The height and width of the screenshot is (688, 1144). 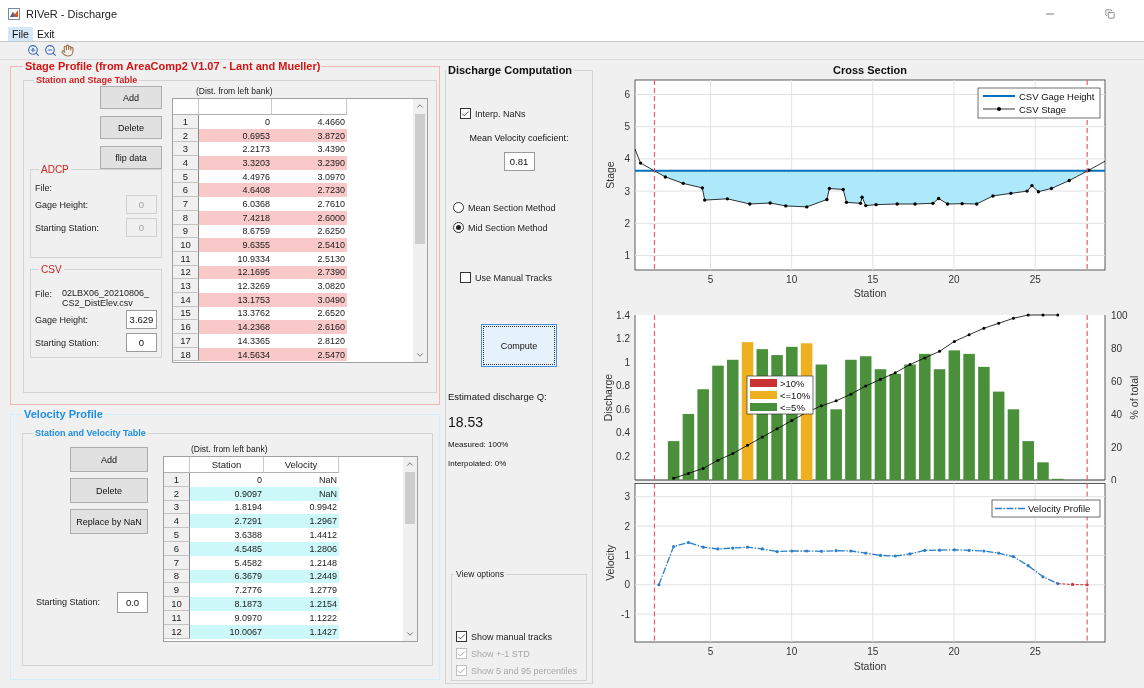 I want to click on file-name: 02LBX06_20210806_ CS2_DistElev.csv, so click(x=106, y=298).